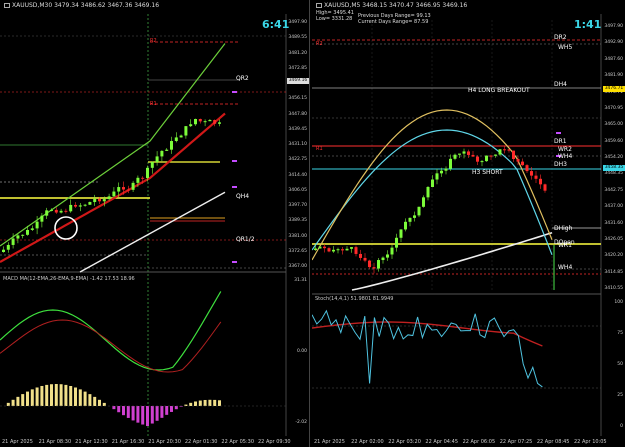 The image size is (625, 447). Describe the element at coordinates (560, 141) in the screenshot. I see `level-dr1-label: DR1` at that location.